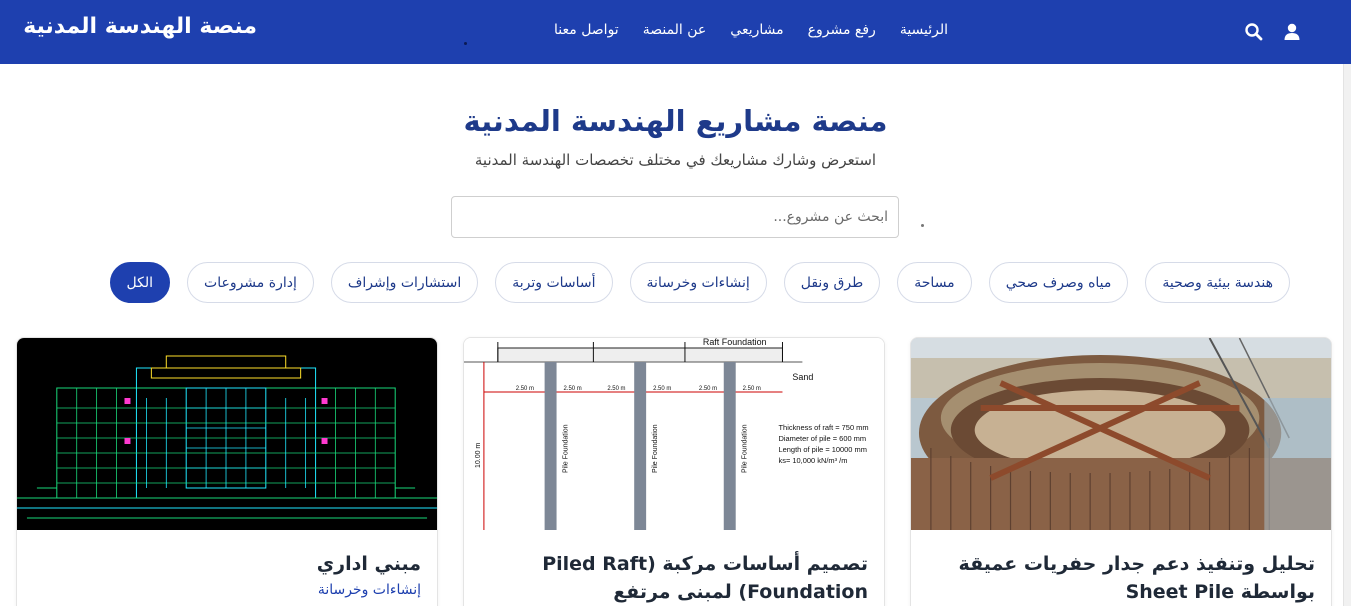 The width and height of the screenshot is (1351, 606). What do you see at coordinates (1058, 282) in the screenshot?
I see `filter-water-sewage: مياه وصرف صحي` at bounding box center [1058, 282].